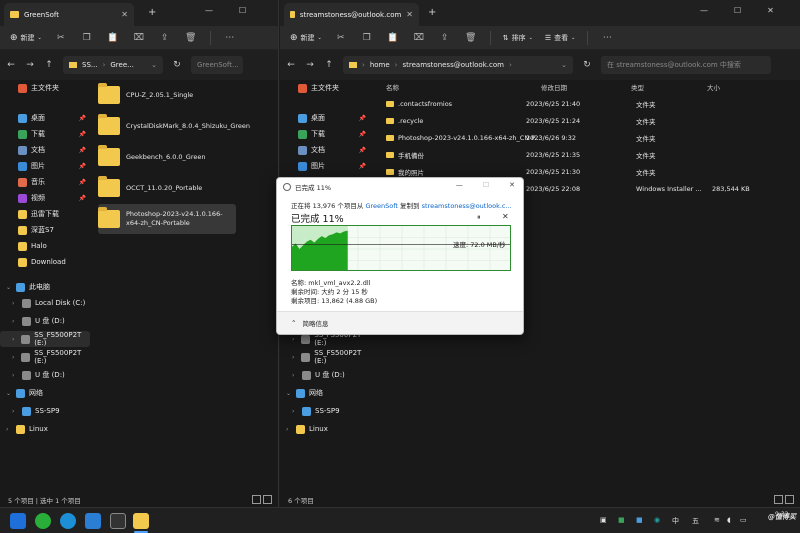 The width and height of the screenshot is (800, 533). I want to click on nav-item: 深蓝S7, so click(45, 230).